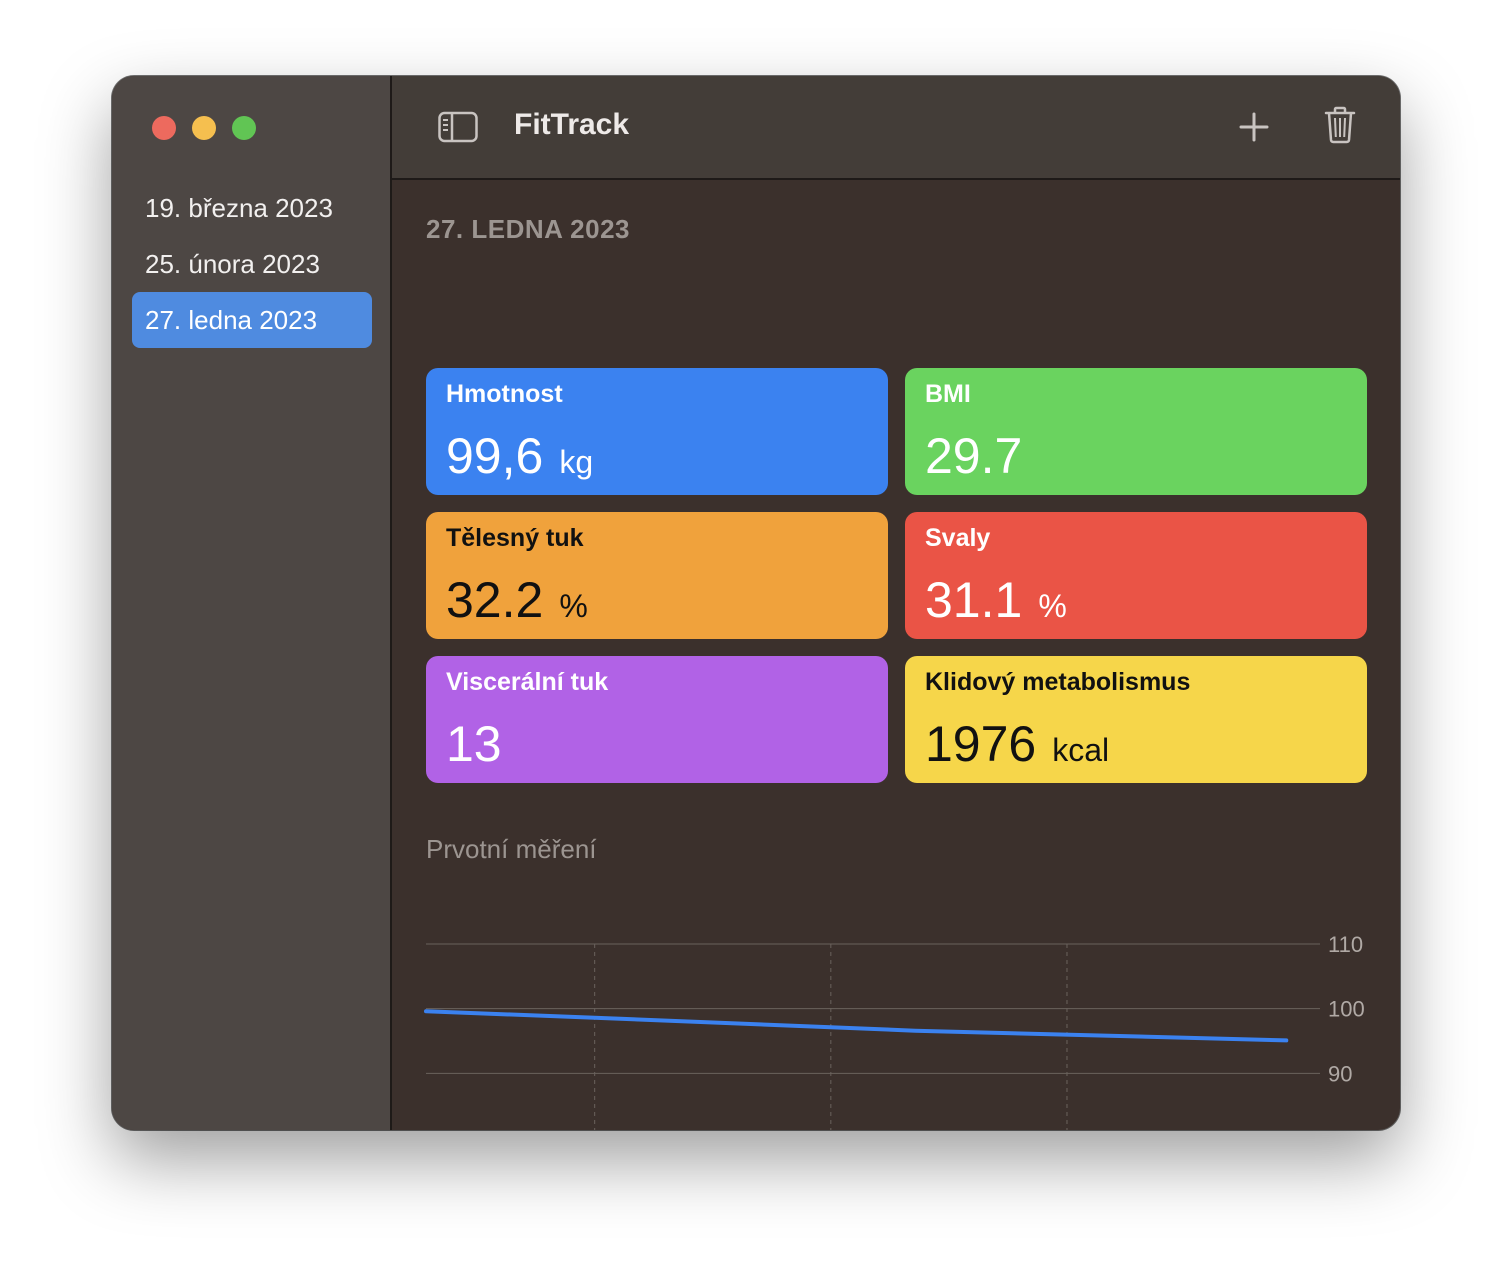  Describe the element at coordinates (495, 600) in the screenshot. I see `card-value: 32.2` at that location.